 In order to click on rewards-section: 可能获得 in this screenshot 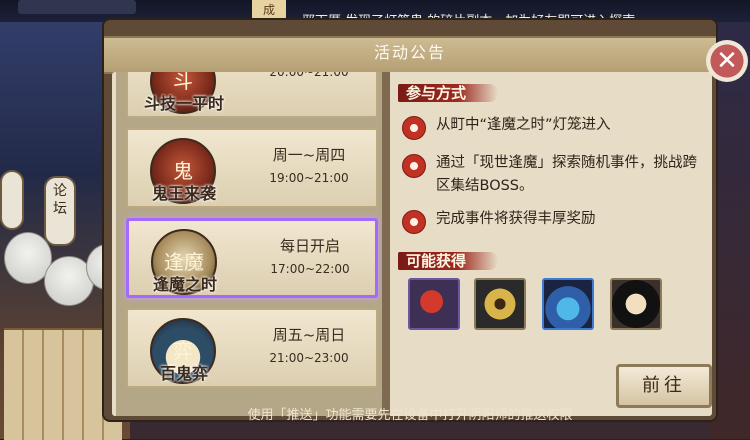, I will do `click(458, 260)`.